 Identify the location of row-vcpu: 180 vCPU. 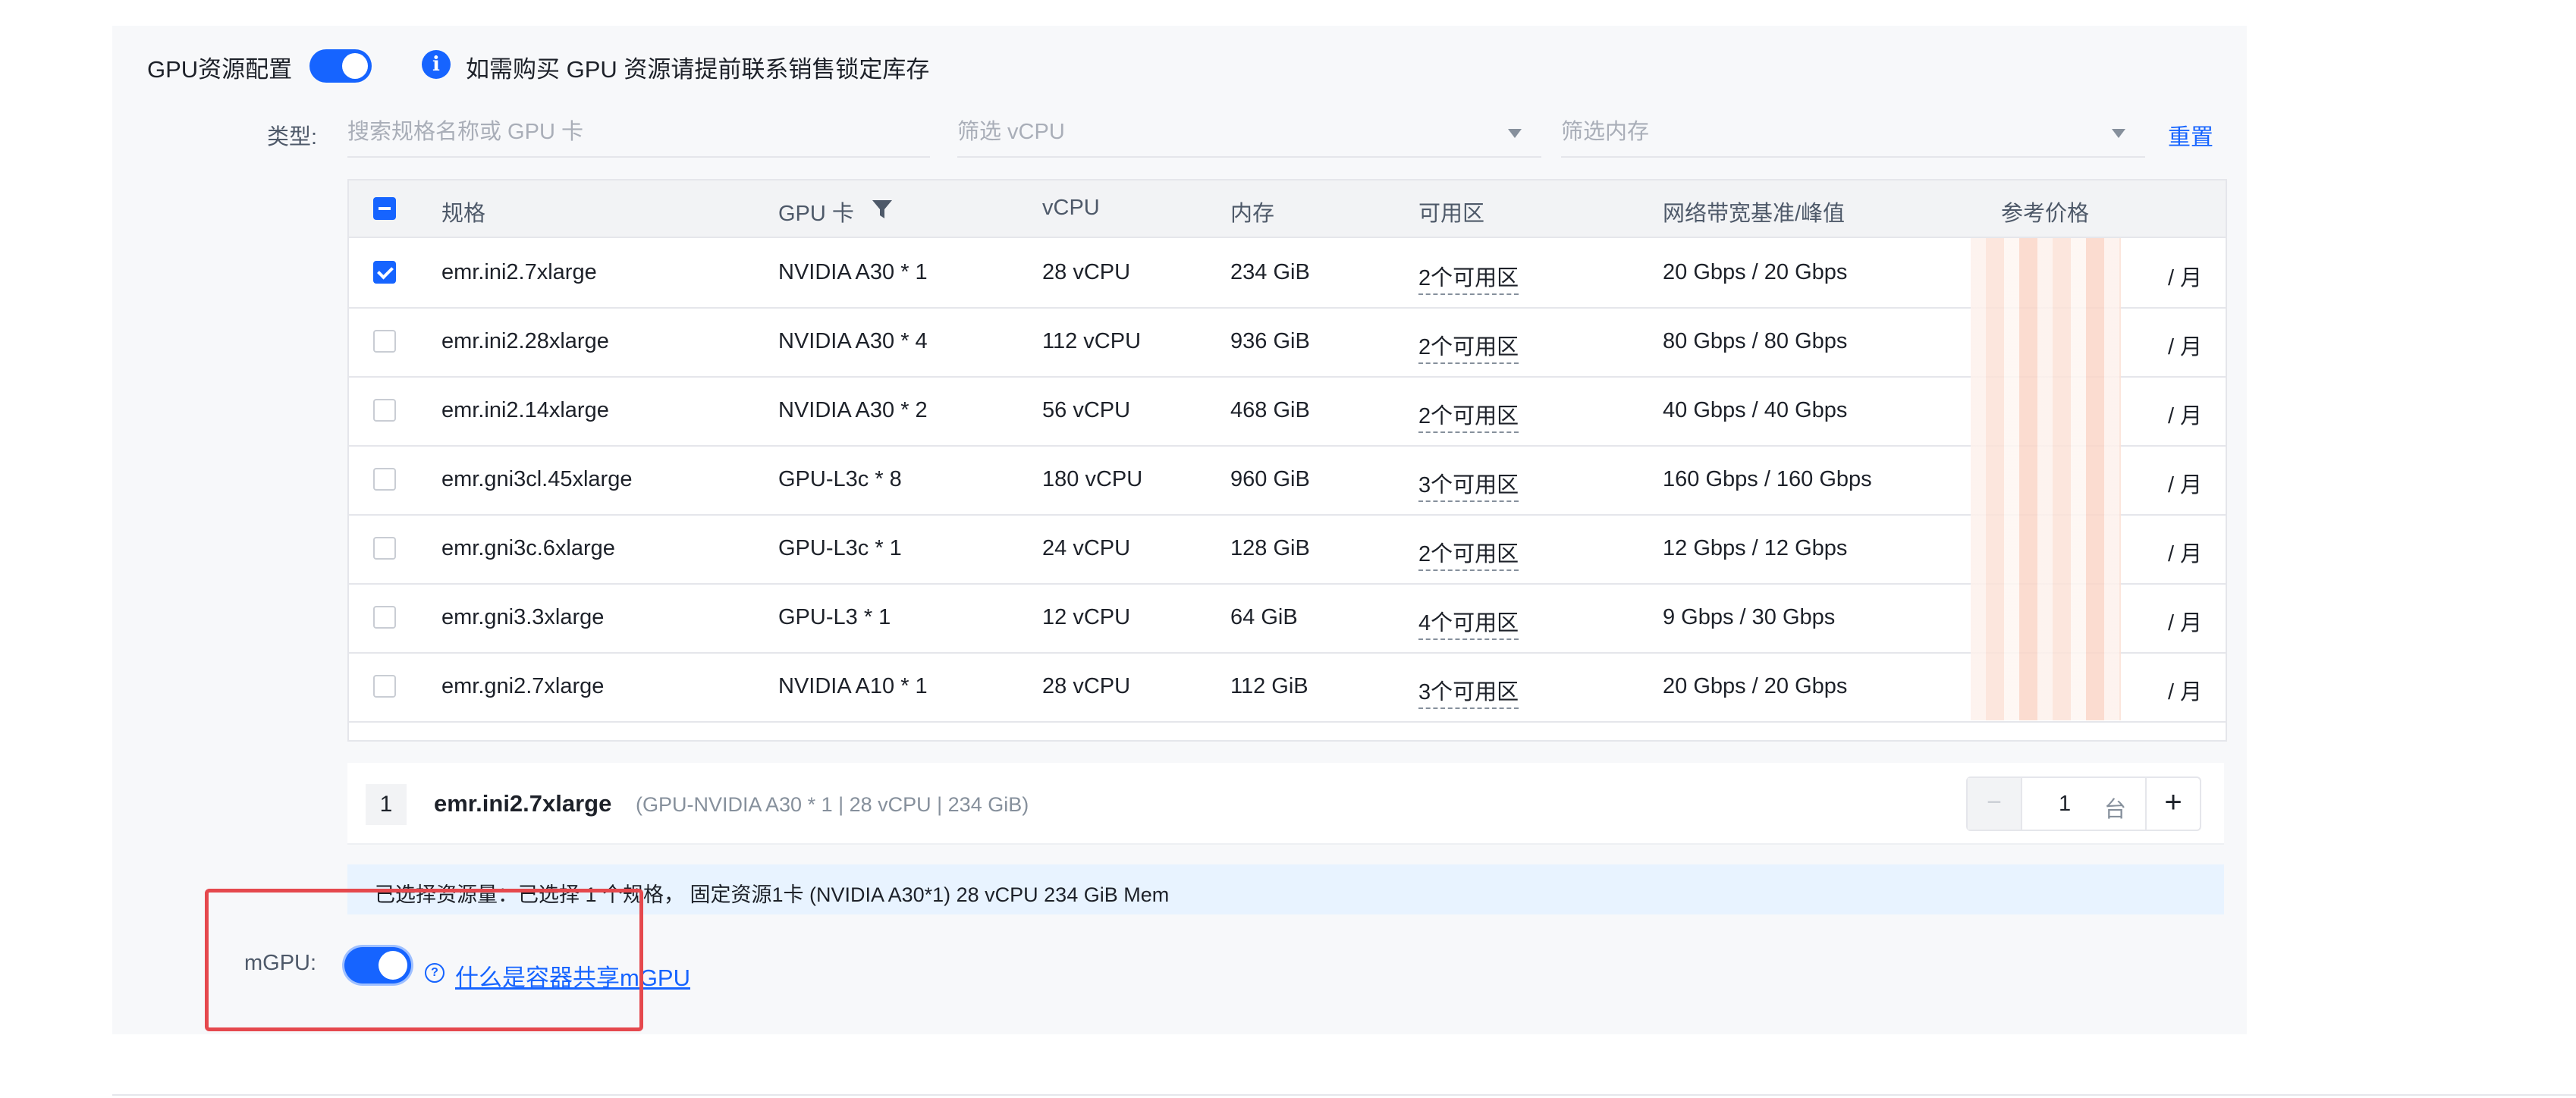
(1092, 479).